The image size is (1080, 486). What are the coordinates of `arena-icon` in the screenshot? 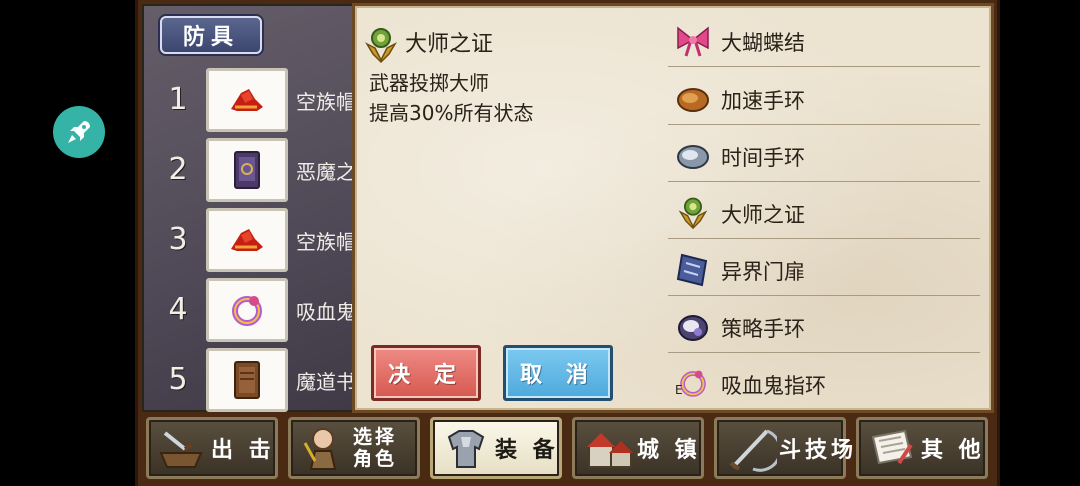 It's located at (753, 450).